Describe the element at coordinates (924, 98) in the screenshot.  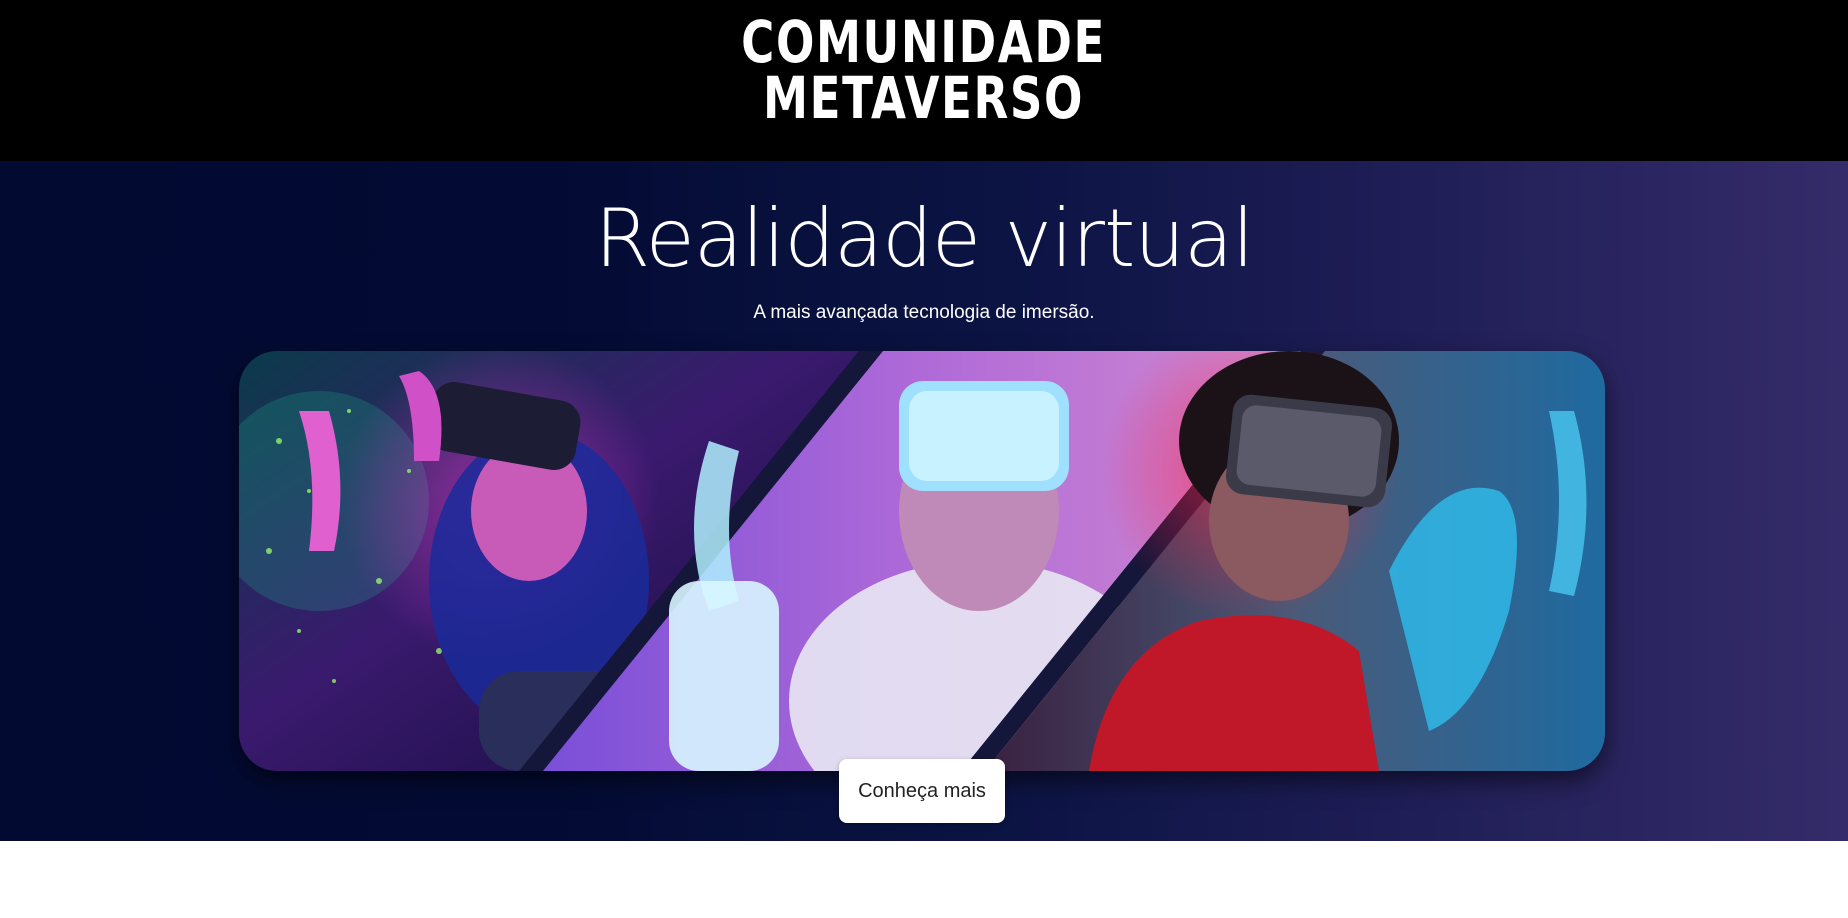
I see `logo-line-2: METAVERSO` at that location.